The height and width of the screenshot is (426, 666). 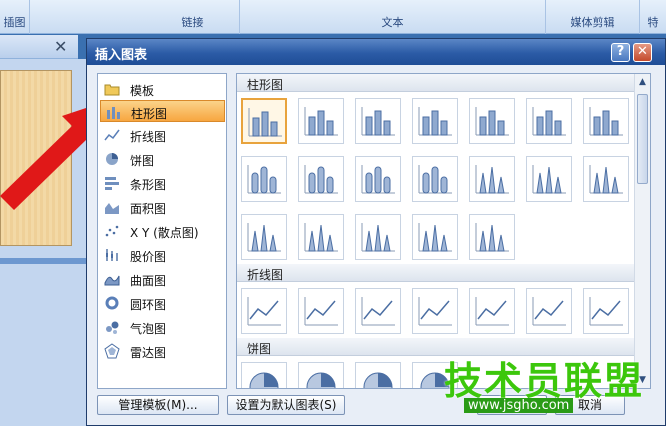 What do you see at coordinates (39, 47) in the screenshot?
I see `slides-pane-tabs: ✕` at bounding box center [39, 47].